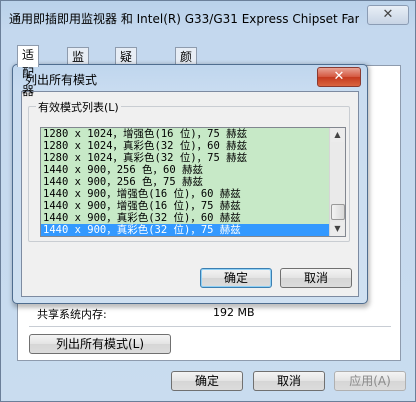 Image resolution: width=416 pixels, height=402 pixels. Describe the element at coordinates (72, 314) in the screenshot. I see `shared-memory-label: 共享系统内存:` at that location.